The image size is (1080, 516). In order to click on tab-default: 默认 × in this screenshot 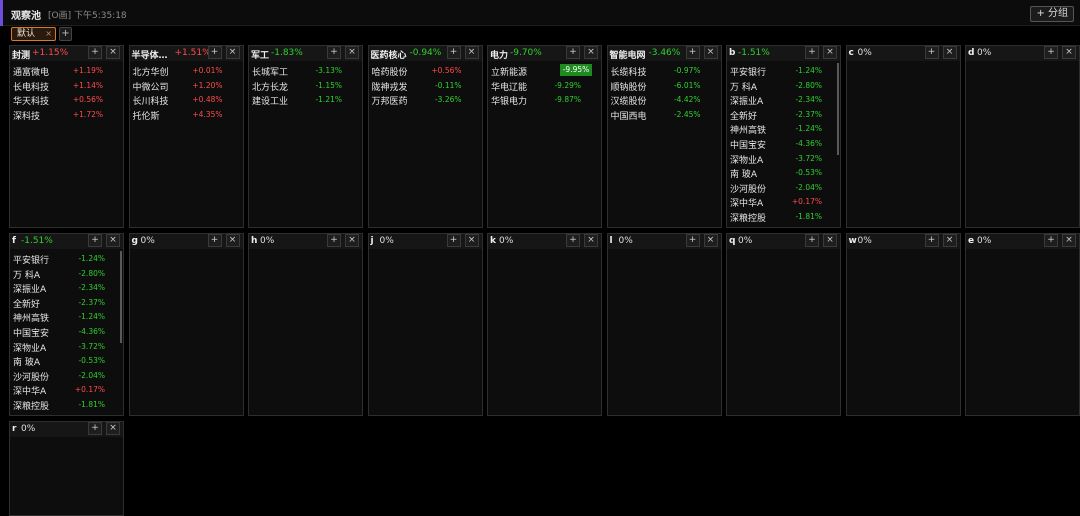, I will do `click(33, 34)`.